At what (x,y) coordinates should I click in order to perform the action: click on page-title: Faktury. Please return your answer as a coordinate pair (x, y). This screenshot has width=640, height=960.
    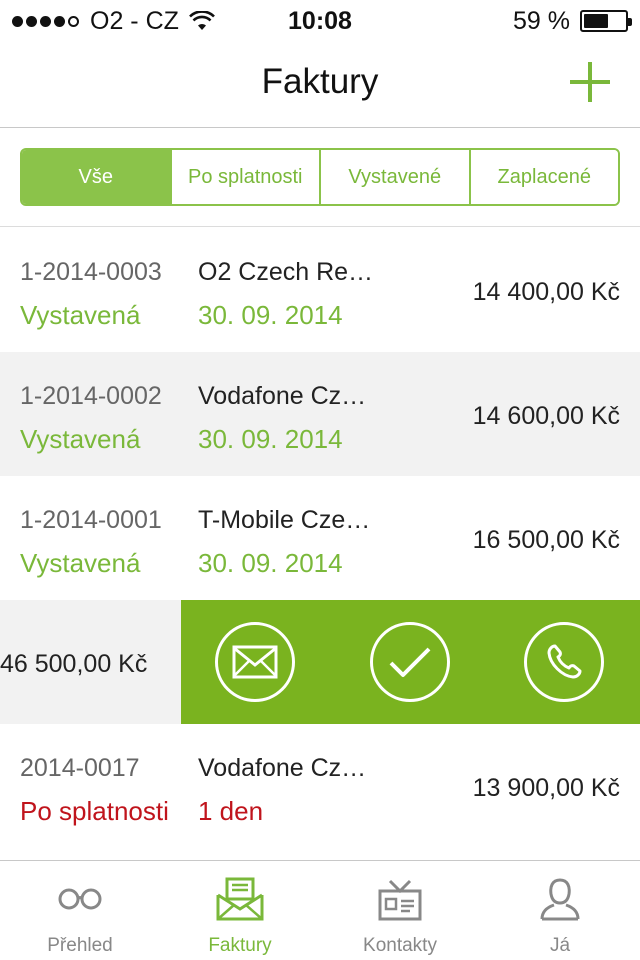
    Looking at the image, I should click on (320, 81).